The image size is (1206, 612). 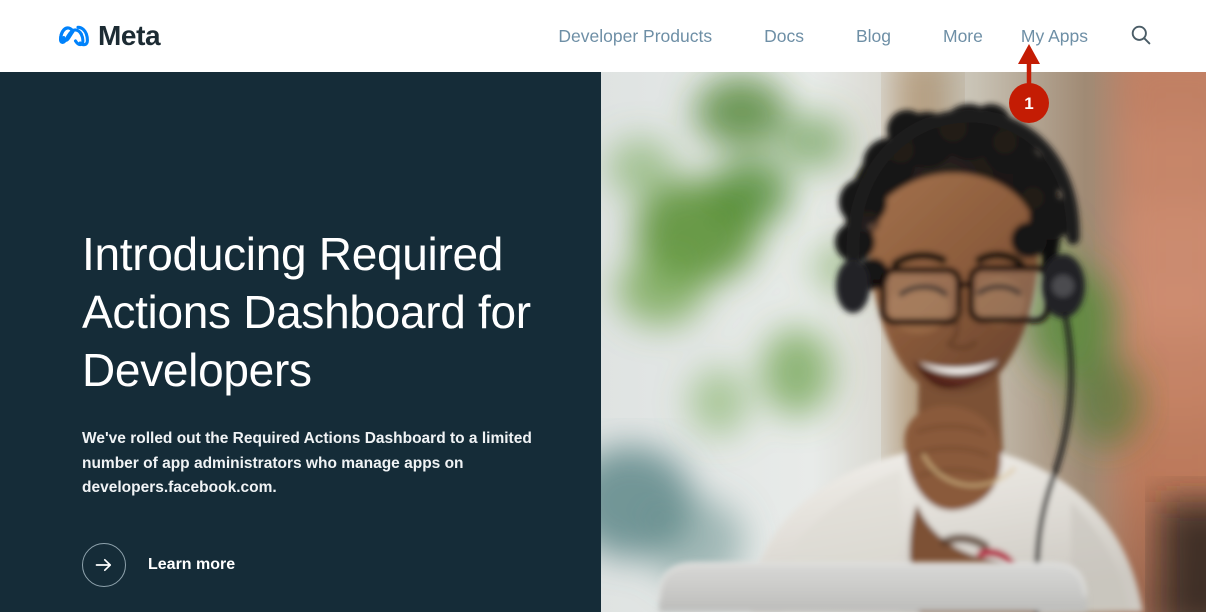 What do you see at coordinates (74, 36) in the screenshot?
I see `meta-infinity-icon` at bounding box center [74, 36].